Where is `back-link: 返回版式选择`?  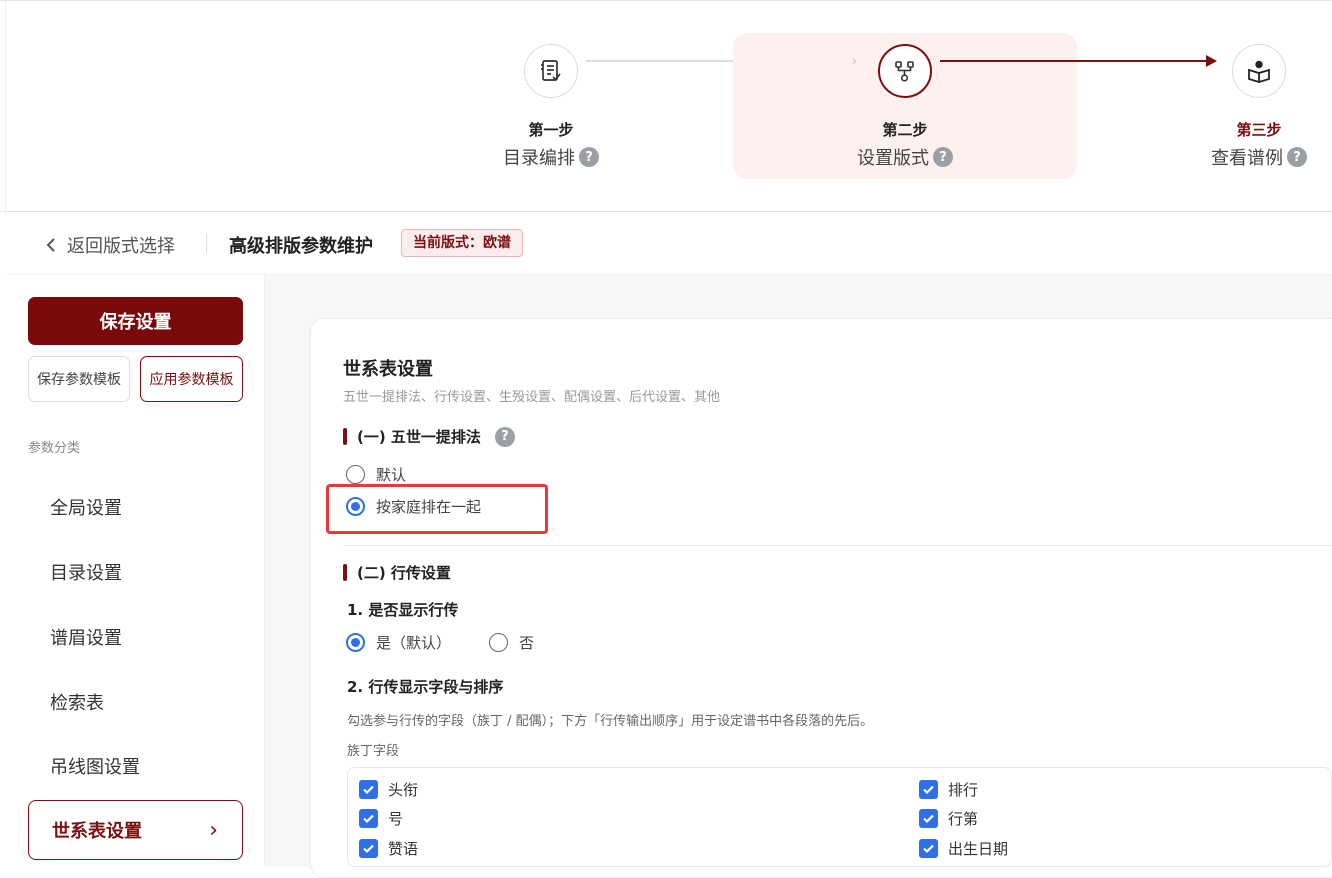 back-link: 返回版式选择 is located at coordinates (110, 245).